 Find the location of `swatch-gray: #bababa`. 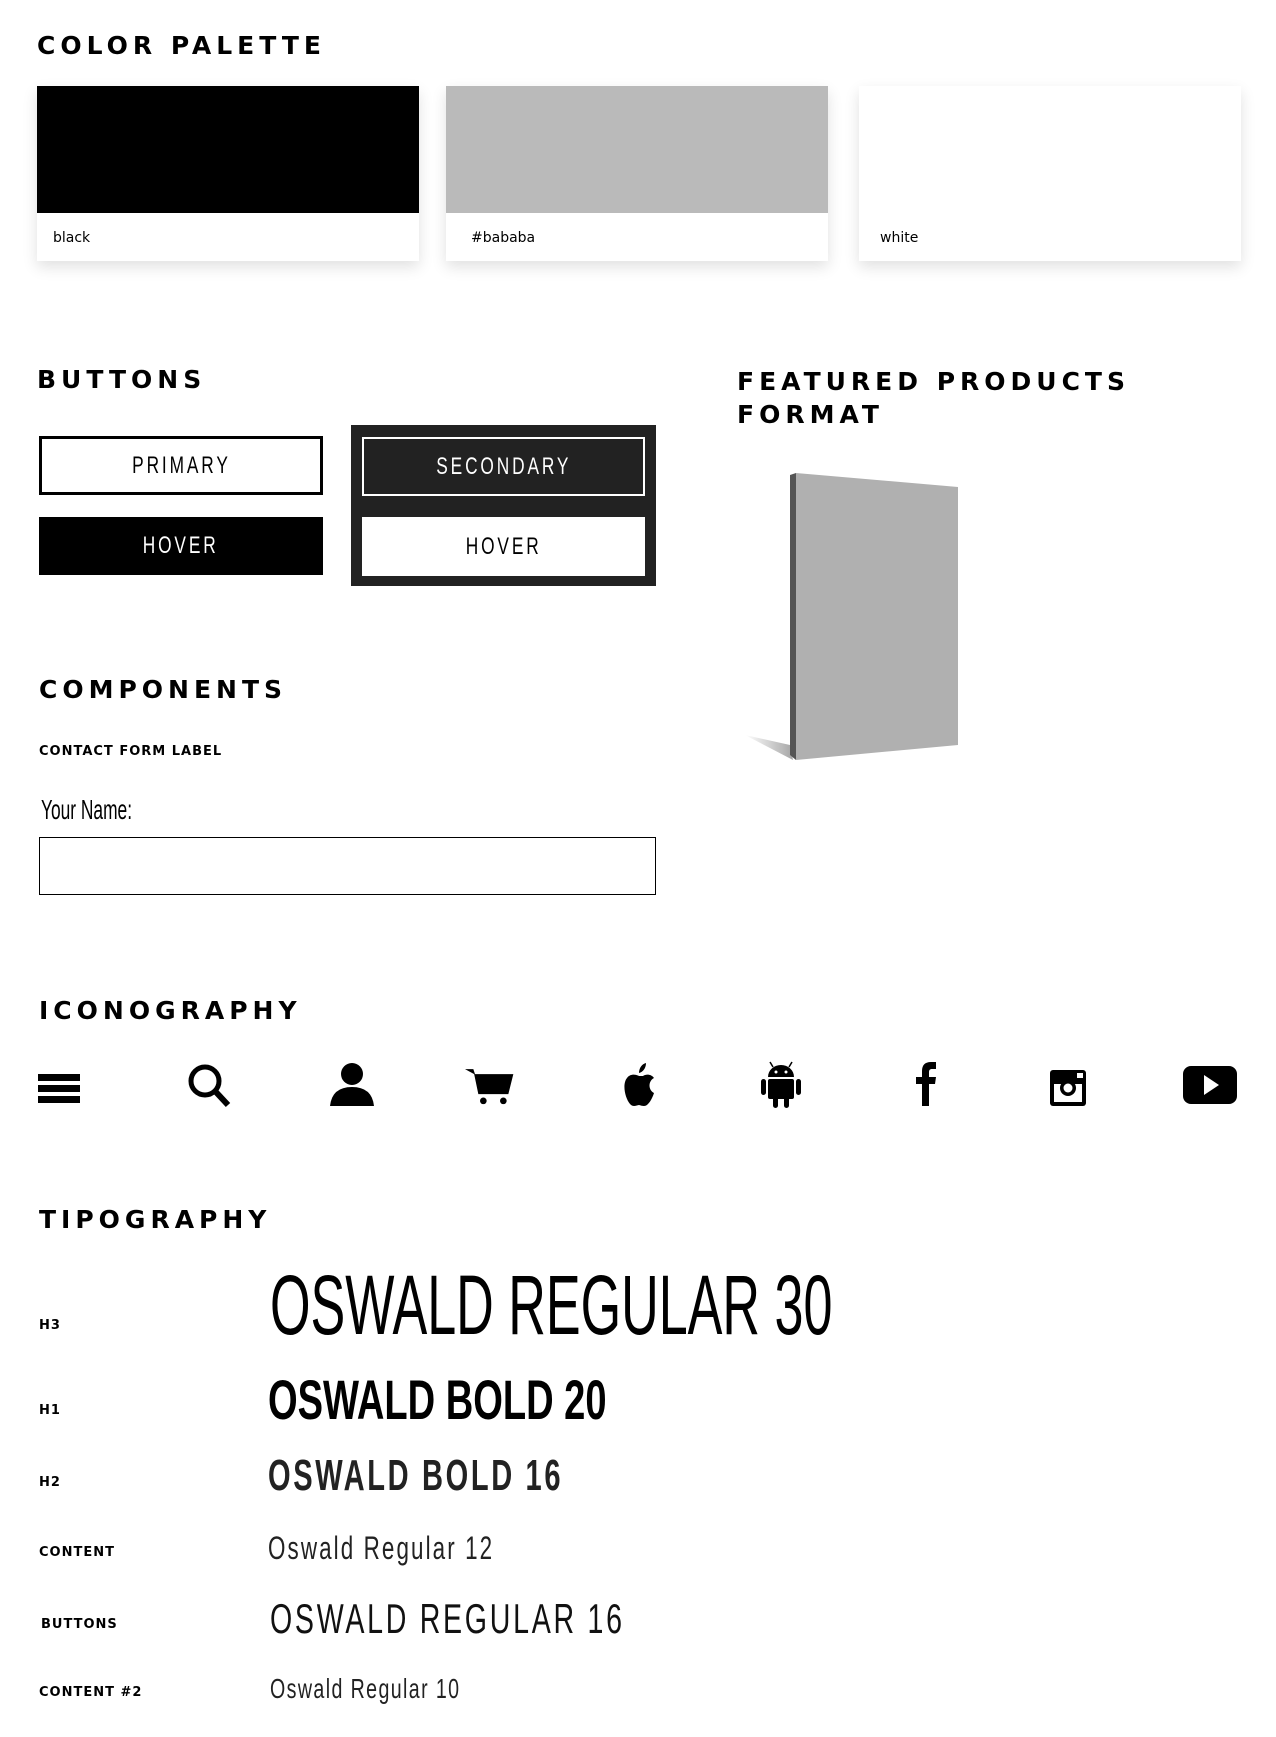

swatch-gray: #bababa is located at coordinates (637, 173).